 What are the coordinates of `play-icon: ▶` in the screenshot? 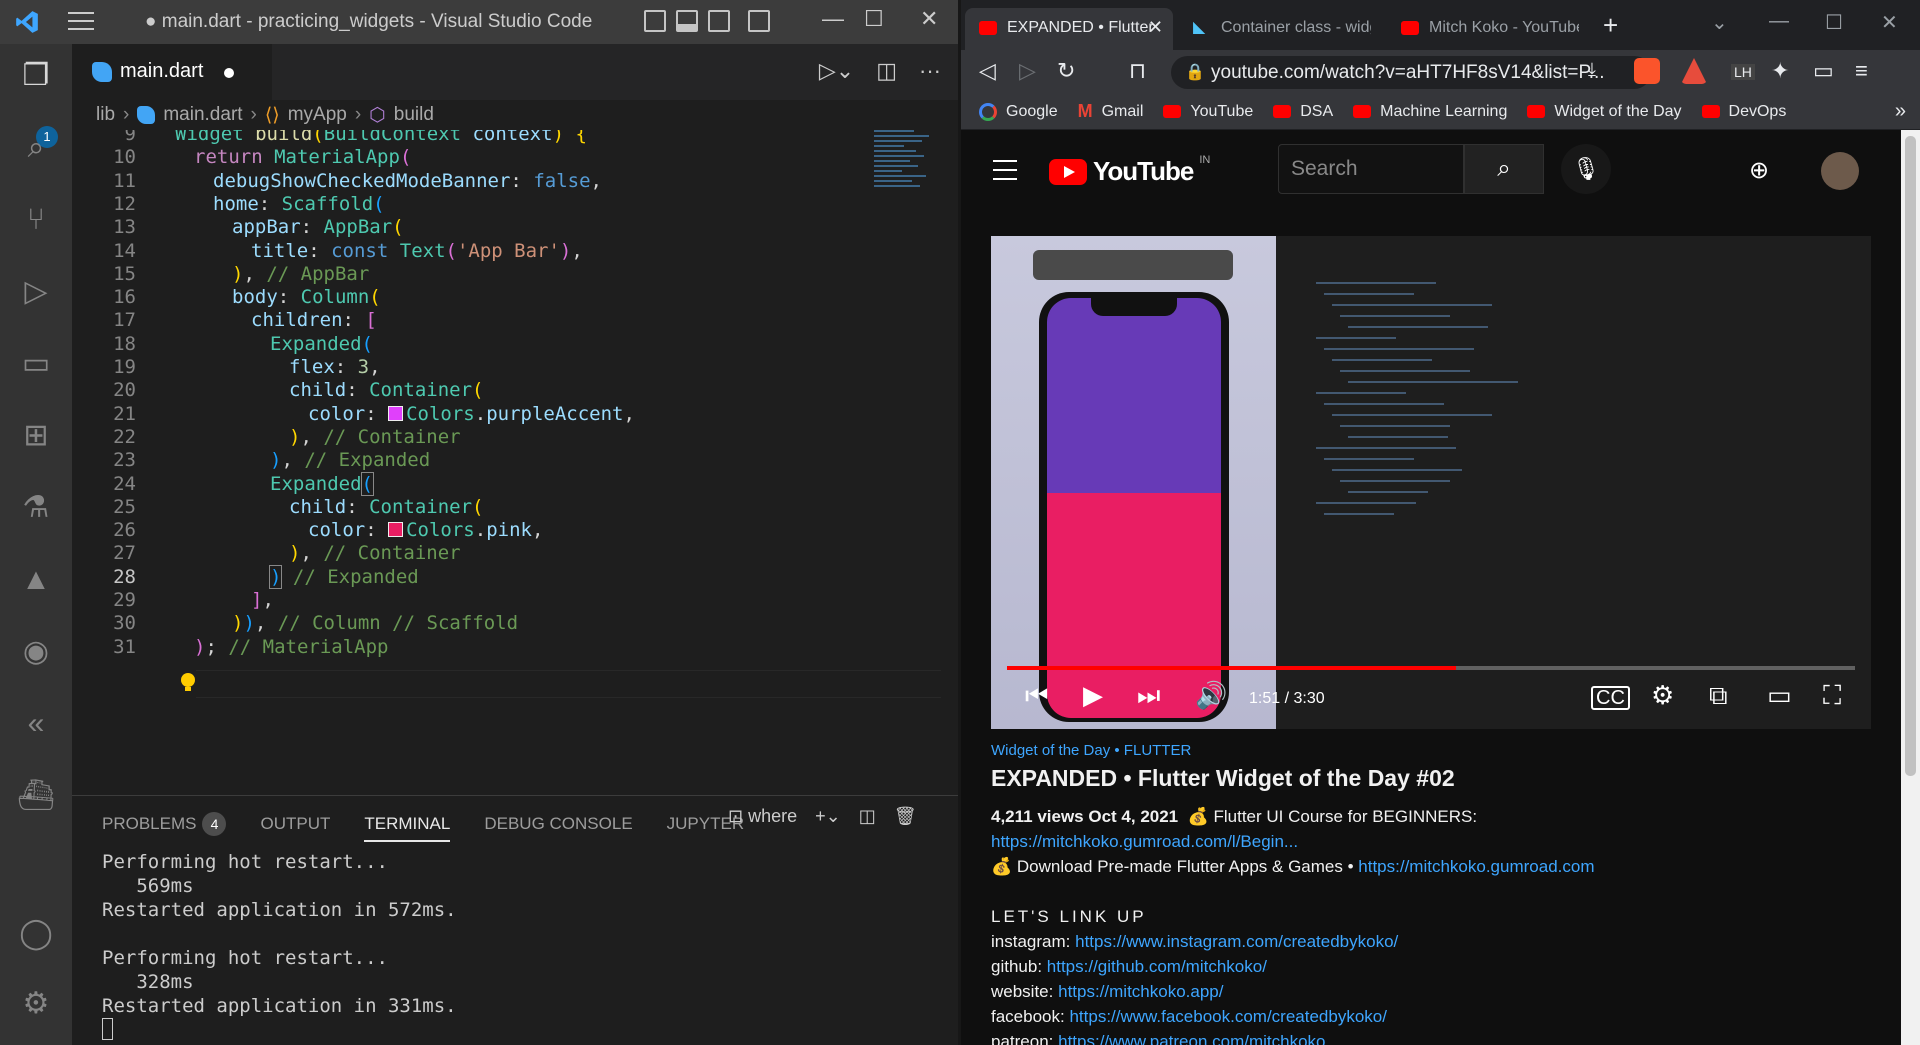 It's located at (1093, 695).